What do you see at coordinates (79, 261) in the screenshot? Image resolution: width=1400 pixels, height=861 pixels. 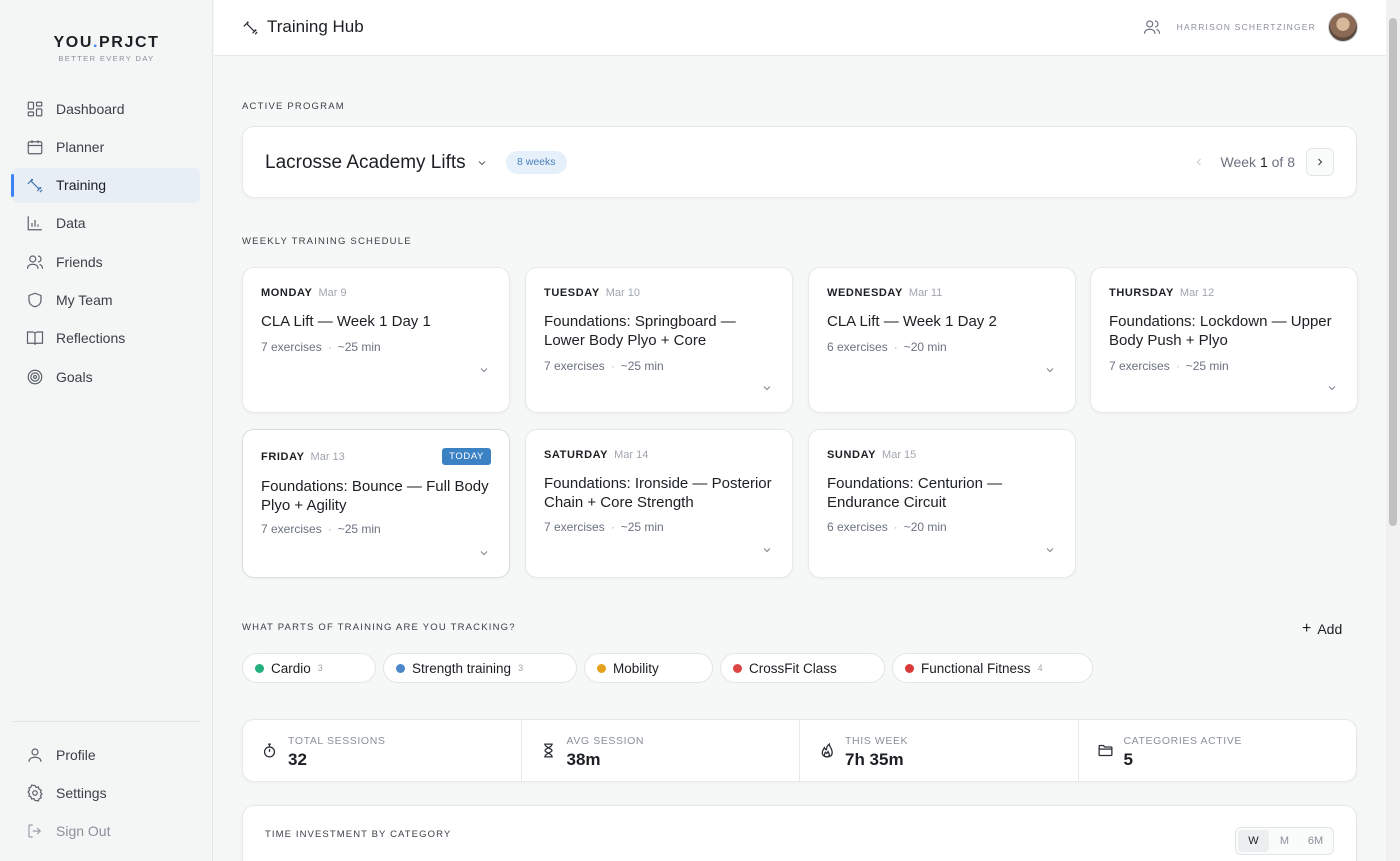 I see `sidebar-item-label: Friends` at bounding box center [79, 261].